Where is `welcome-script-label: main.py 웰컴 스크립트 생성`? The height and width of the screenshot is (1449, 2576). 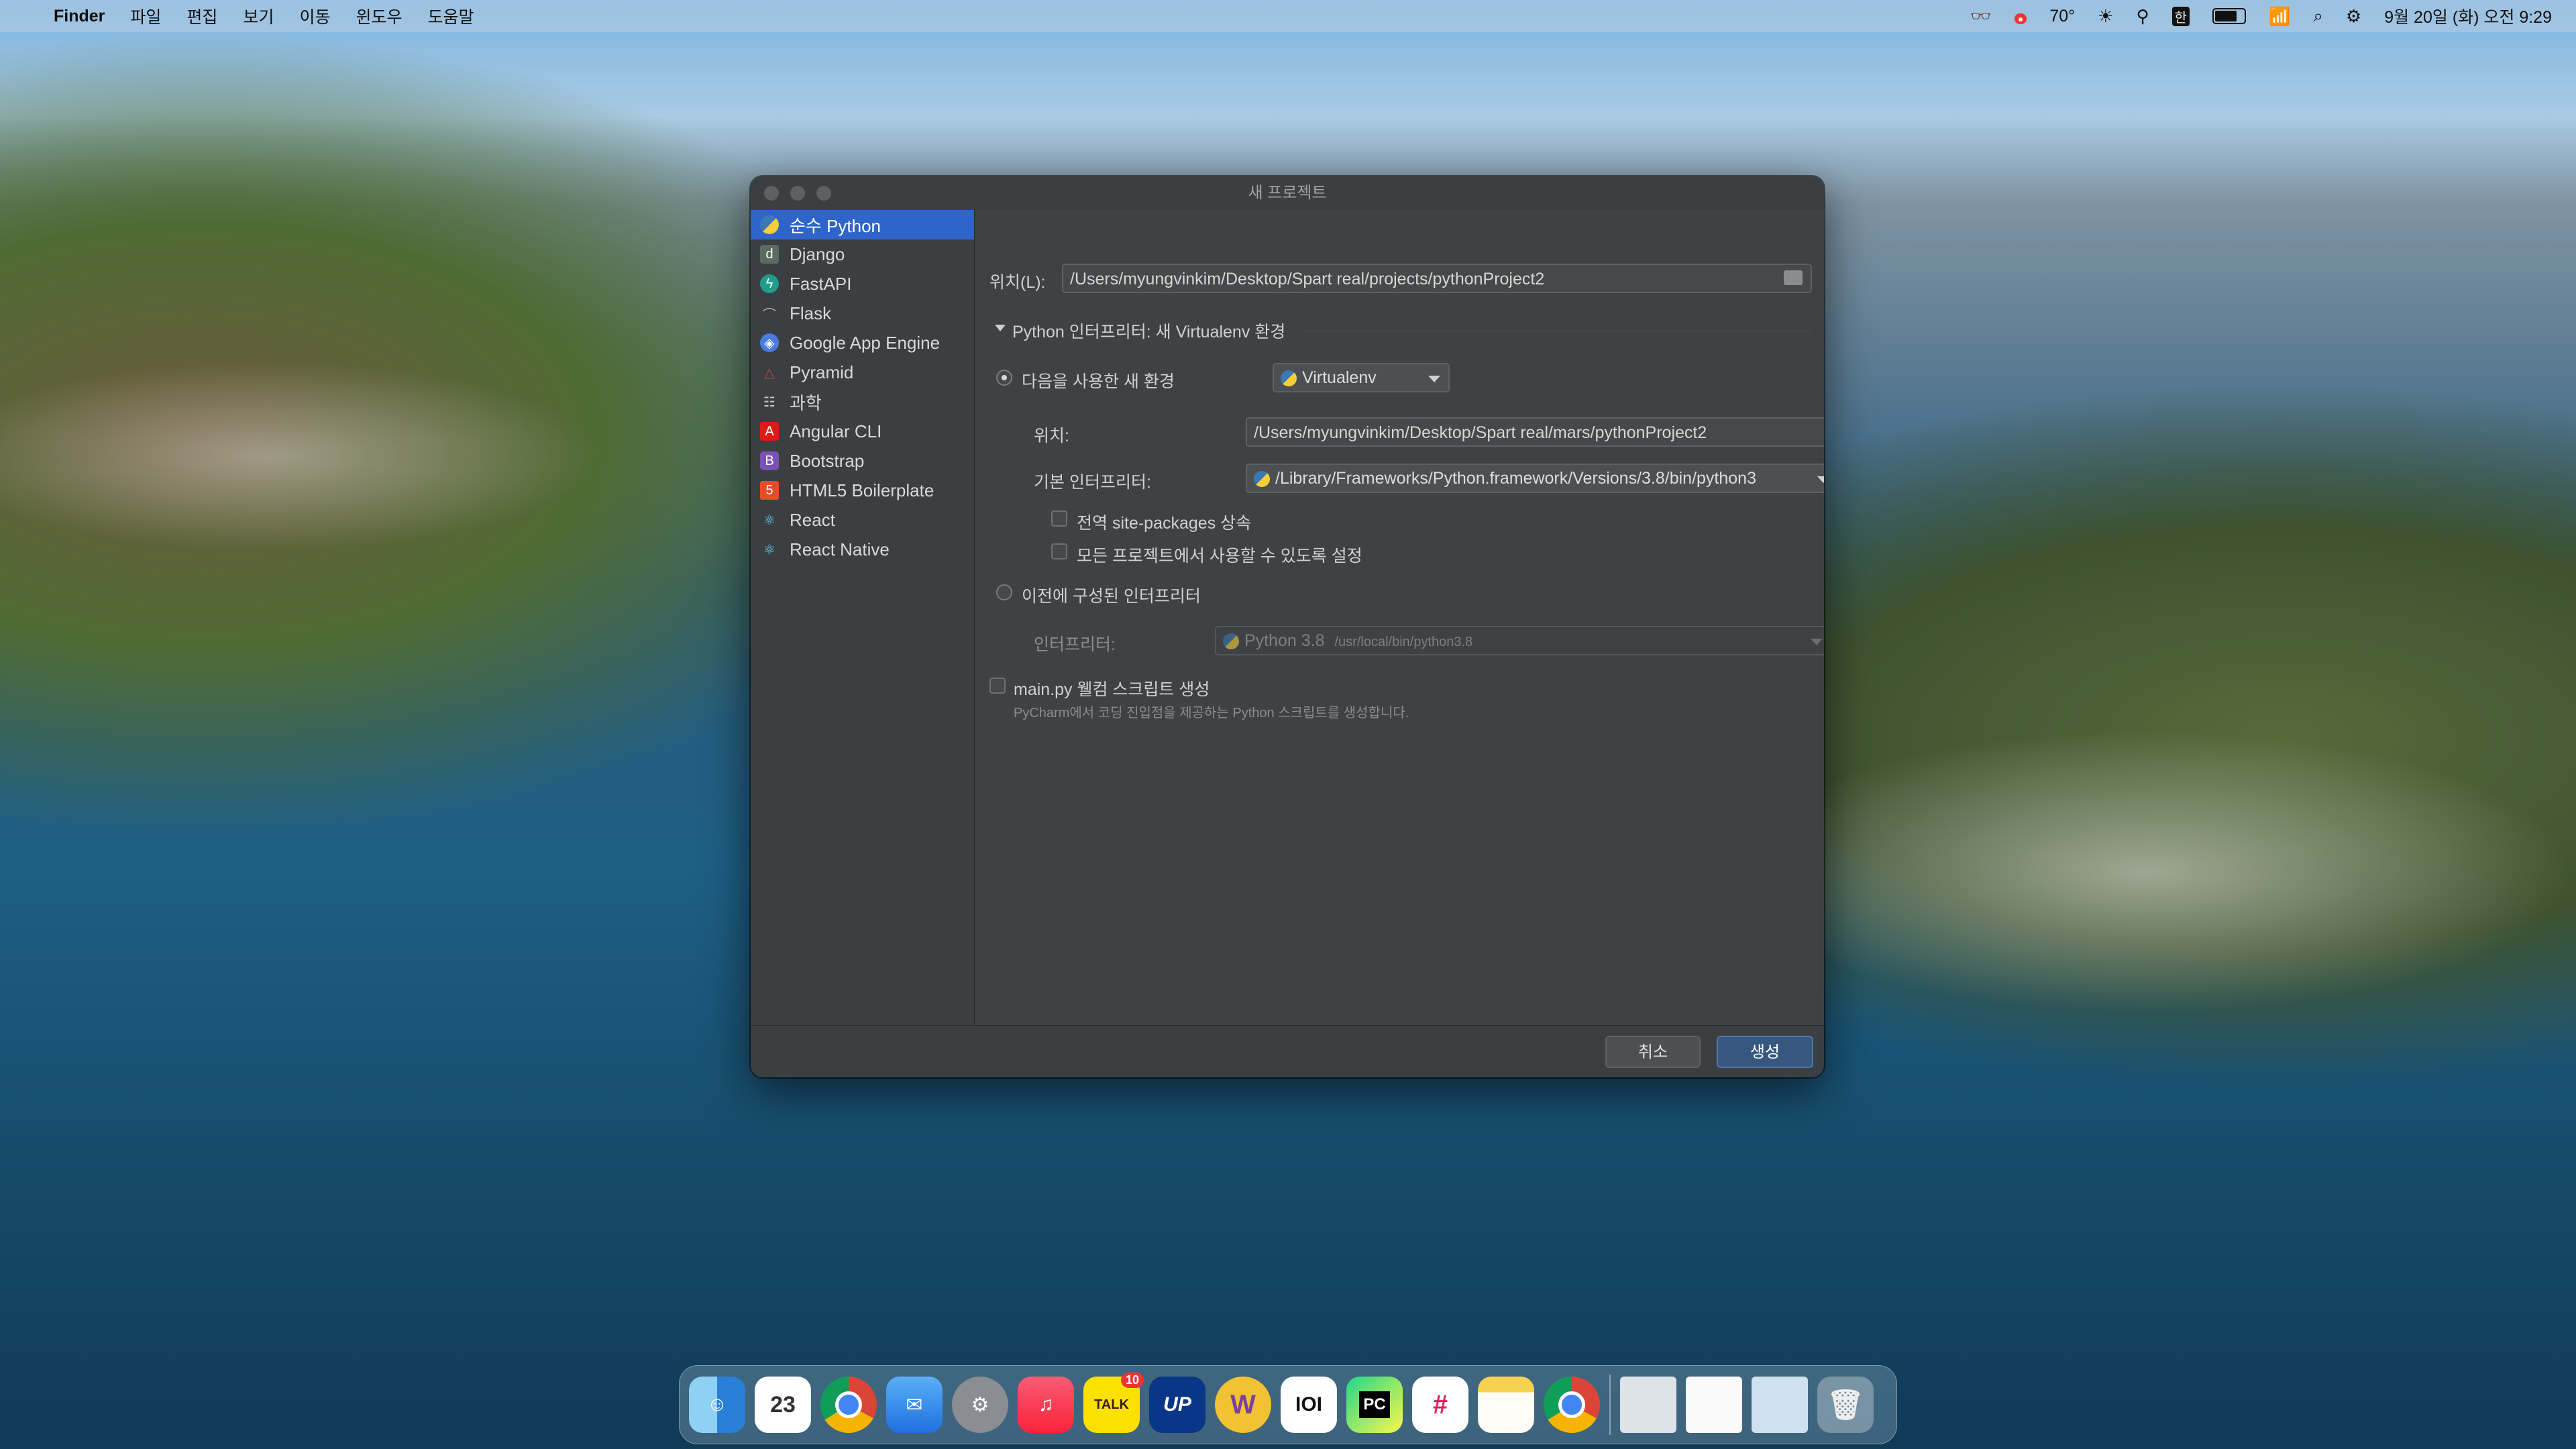
welcome-script-label: main.py 웰컴 스크립트 생성 is located at coordinates (1112, 689).